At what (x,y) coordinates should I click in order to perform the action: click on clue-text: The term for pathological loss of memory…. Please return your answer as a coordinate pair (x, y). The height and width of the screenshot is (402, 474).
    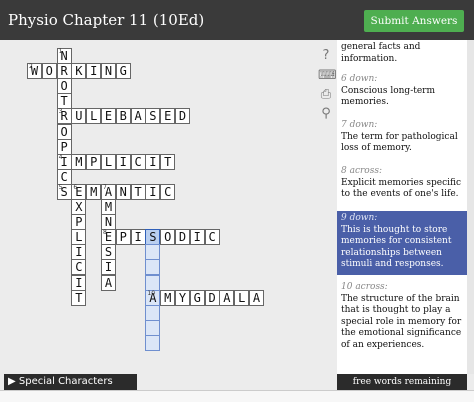
    Looking at the image, I should click on (399, 142).